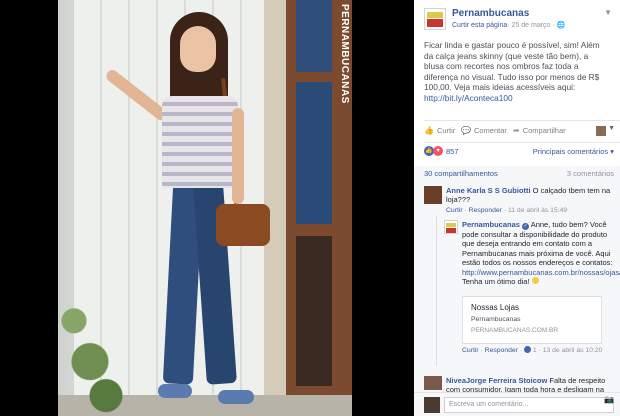 The height and width of the screenshot is (416, 620). Describe the element at coordinates (490, 130) in the screenshot. I see `comment-label: Comentar` at that location.